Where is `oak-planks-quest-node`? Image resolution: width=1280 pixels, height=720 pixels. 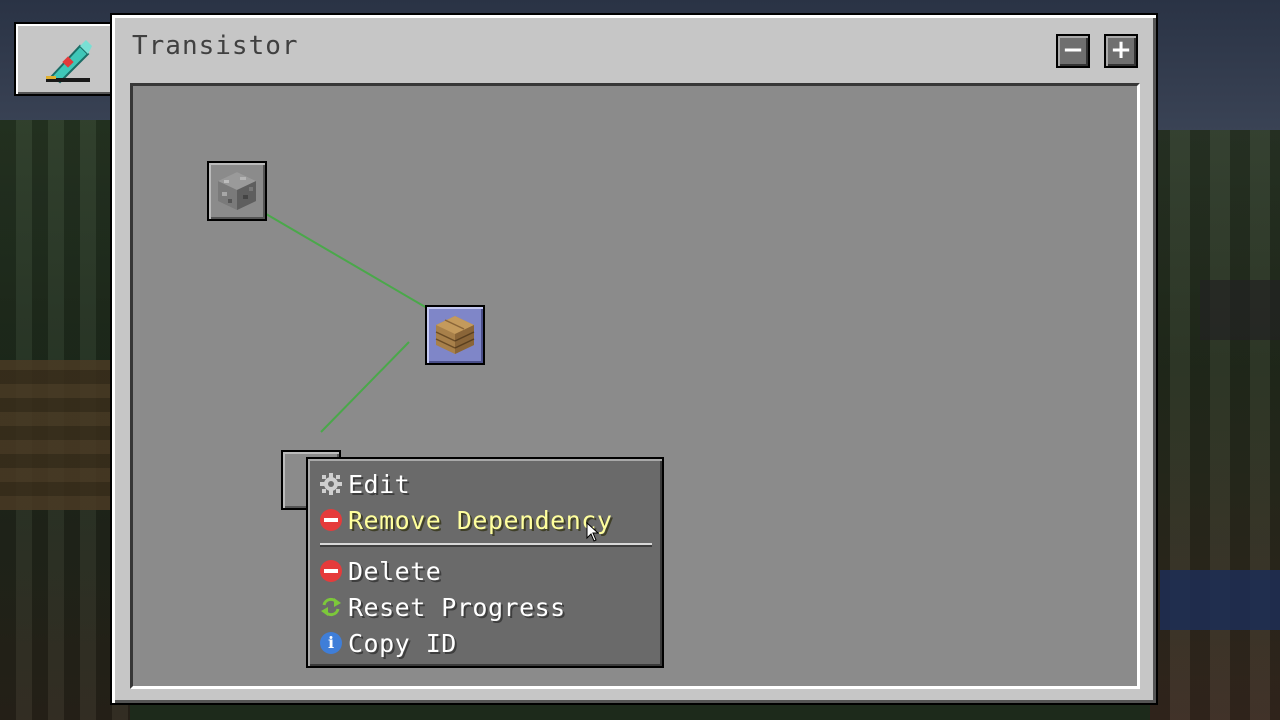
oak-planks-quest-node is located at coordinates (455, 335).